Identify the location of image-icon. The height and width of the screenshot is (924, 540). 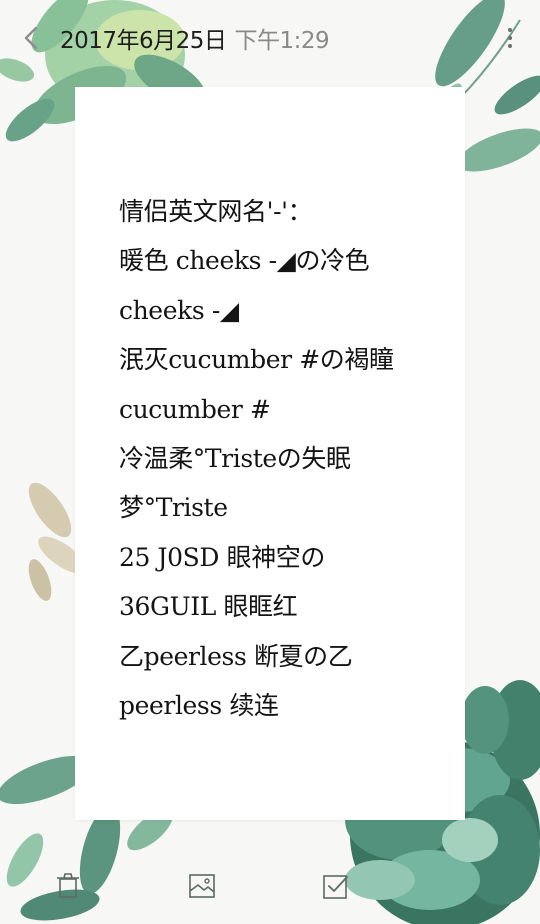
(202, 886).